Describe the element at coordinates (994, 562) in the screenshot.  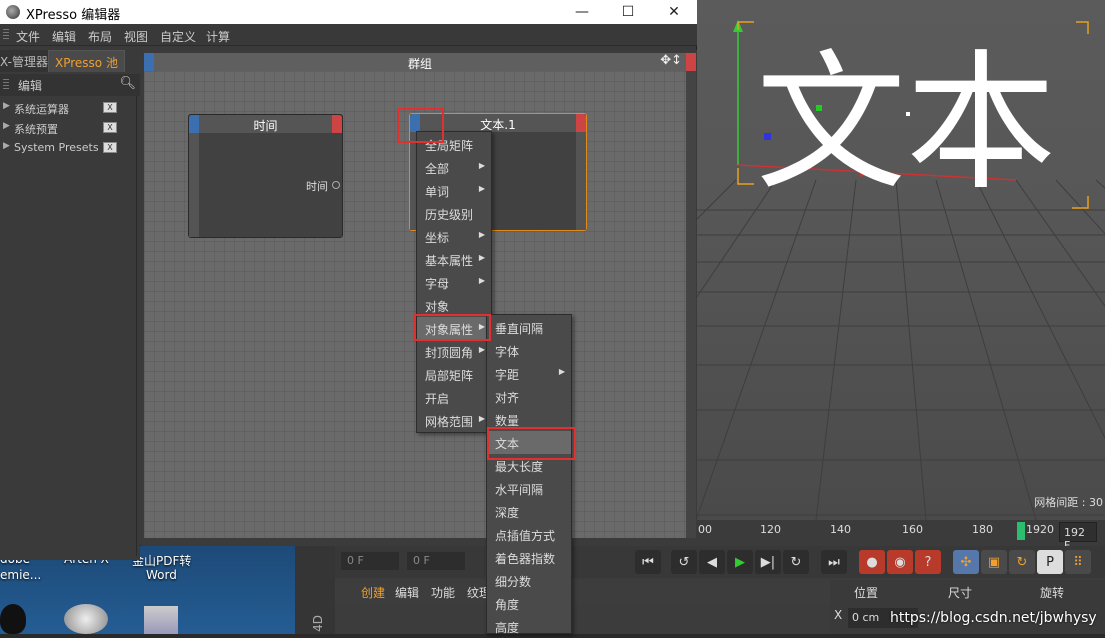
I see `scale-icon: ▣` at that location.